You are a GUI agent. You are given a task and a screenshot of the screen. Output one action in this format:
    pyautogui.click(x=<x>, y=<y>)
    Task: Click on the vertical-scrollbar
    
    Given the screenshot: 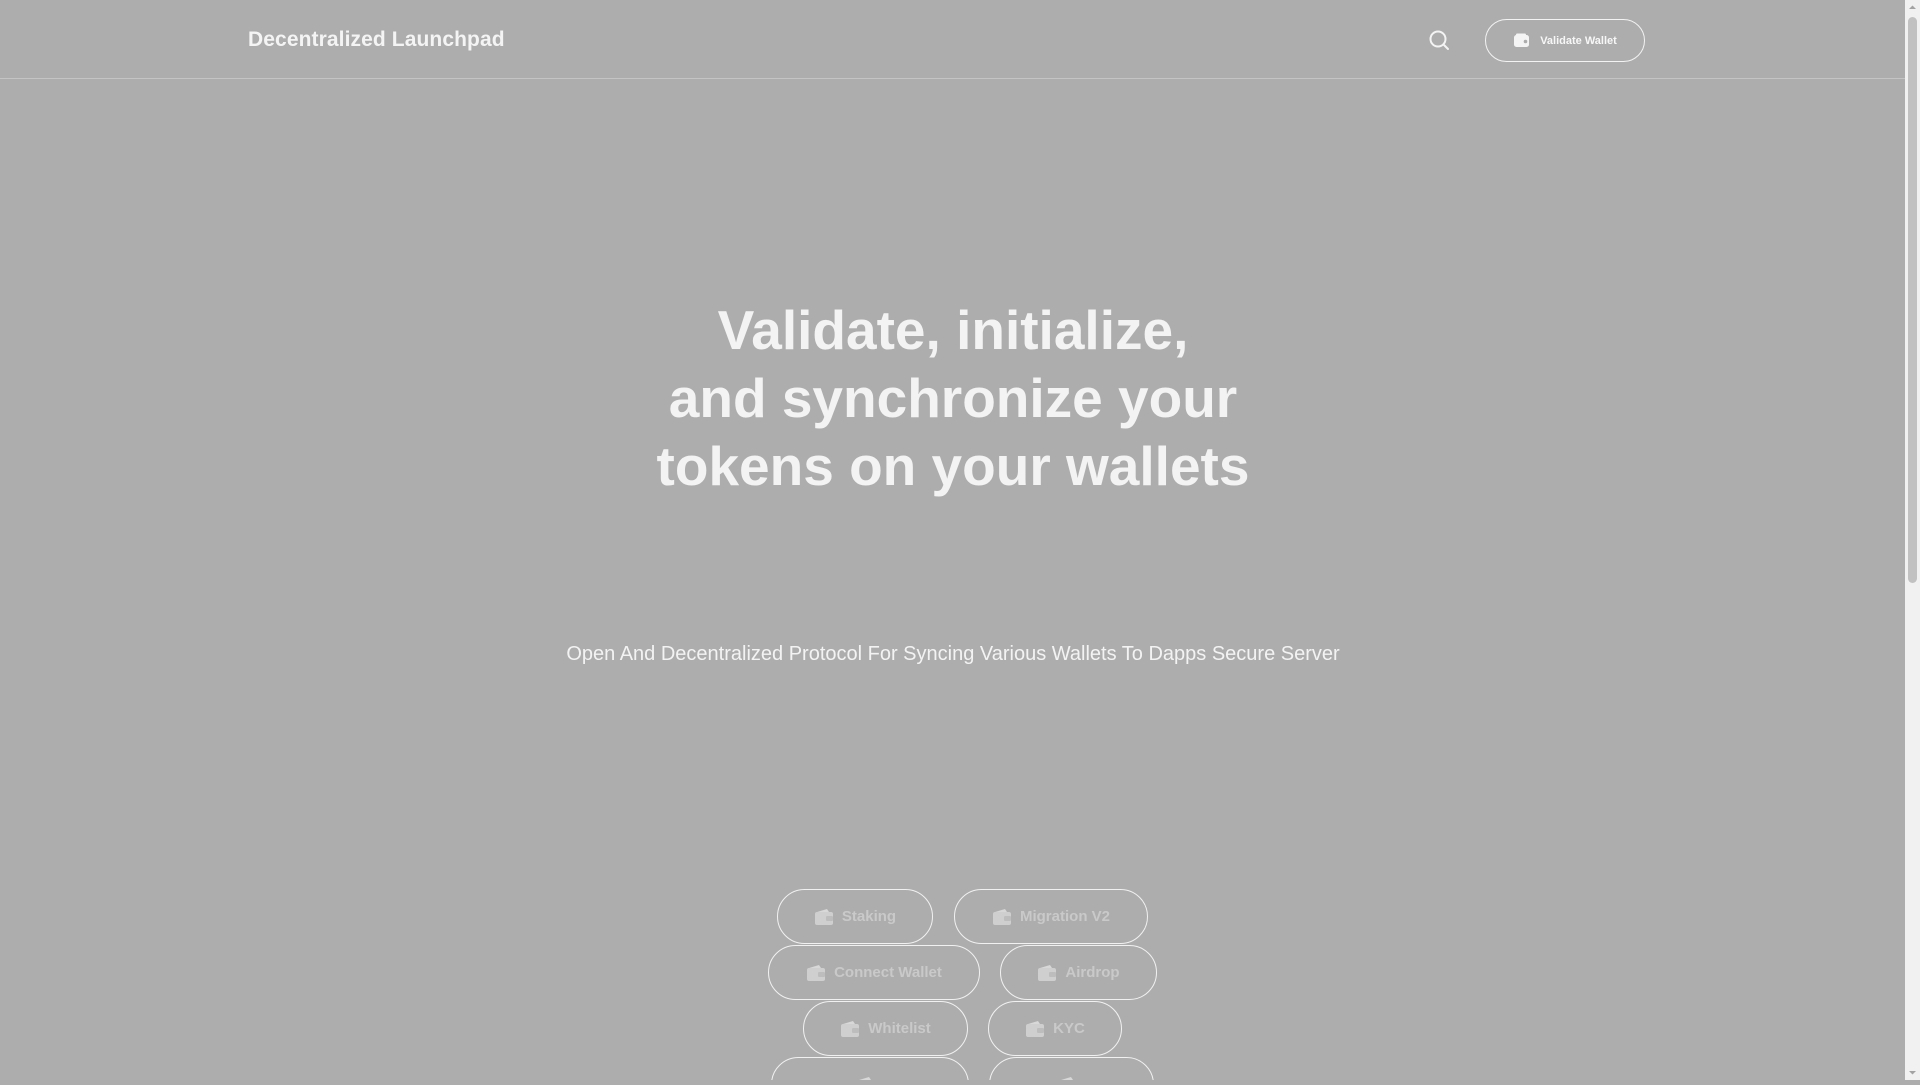 What is the action you would take?
    pyautogui.click(x=1912, y=540)
    